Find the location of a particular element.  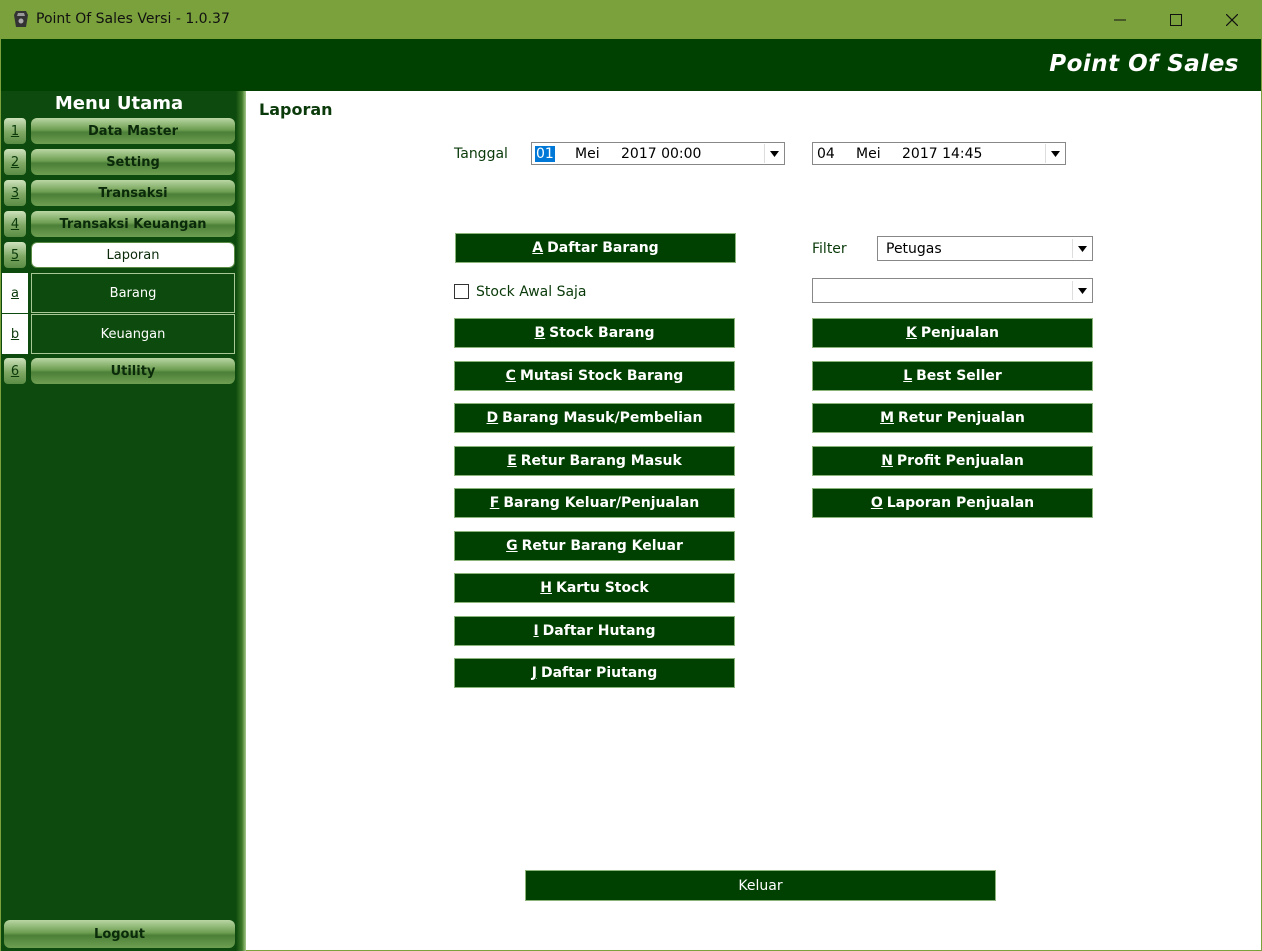

page-title: Laporan is located at coordinates (296, 109).